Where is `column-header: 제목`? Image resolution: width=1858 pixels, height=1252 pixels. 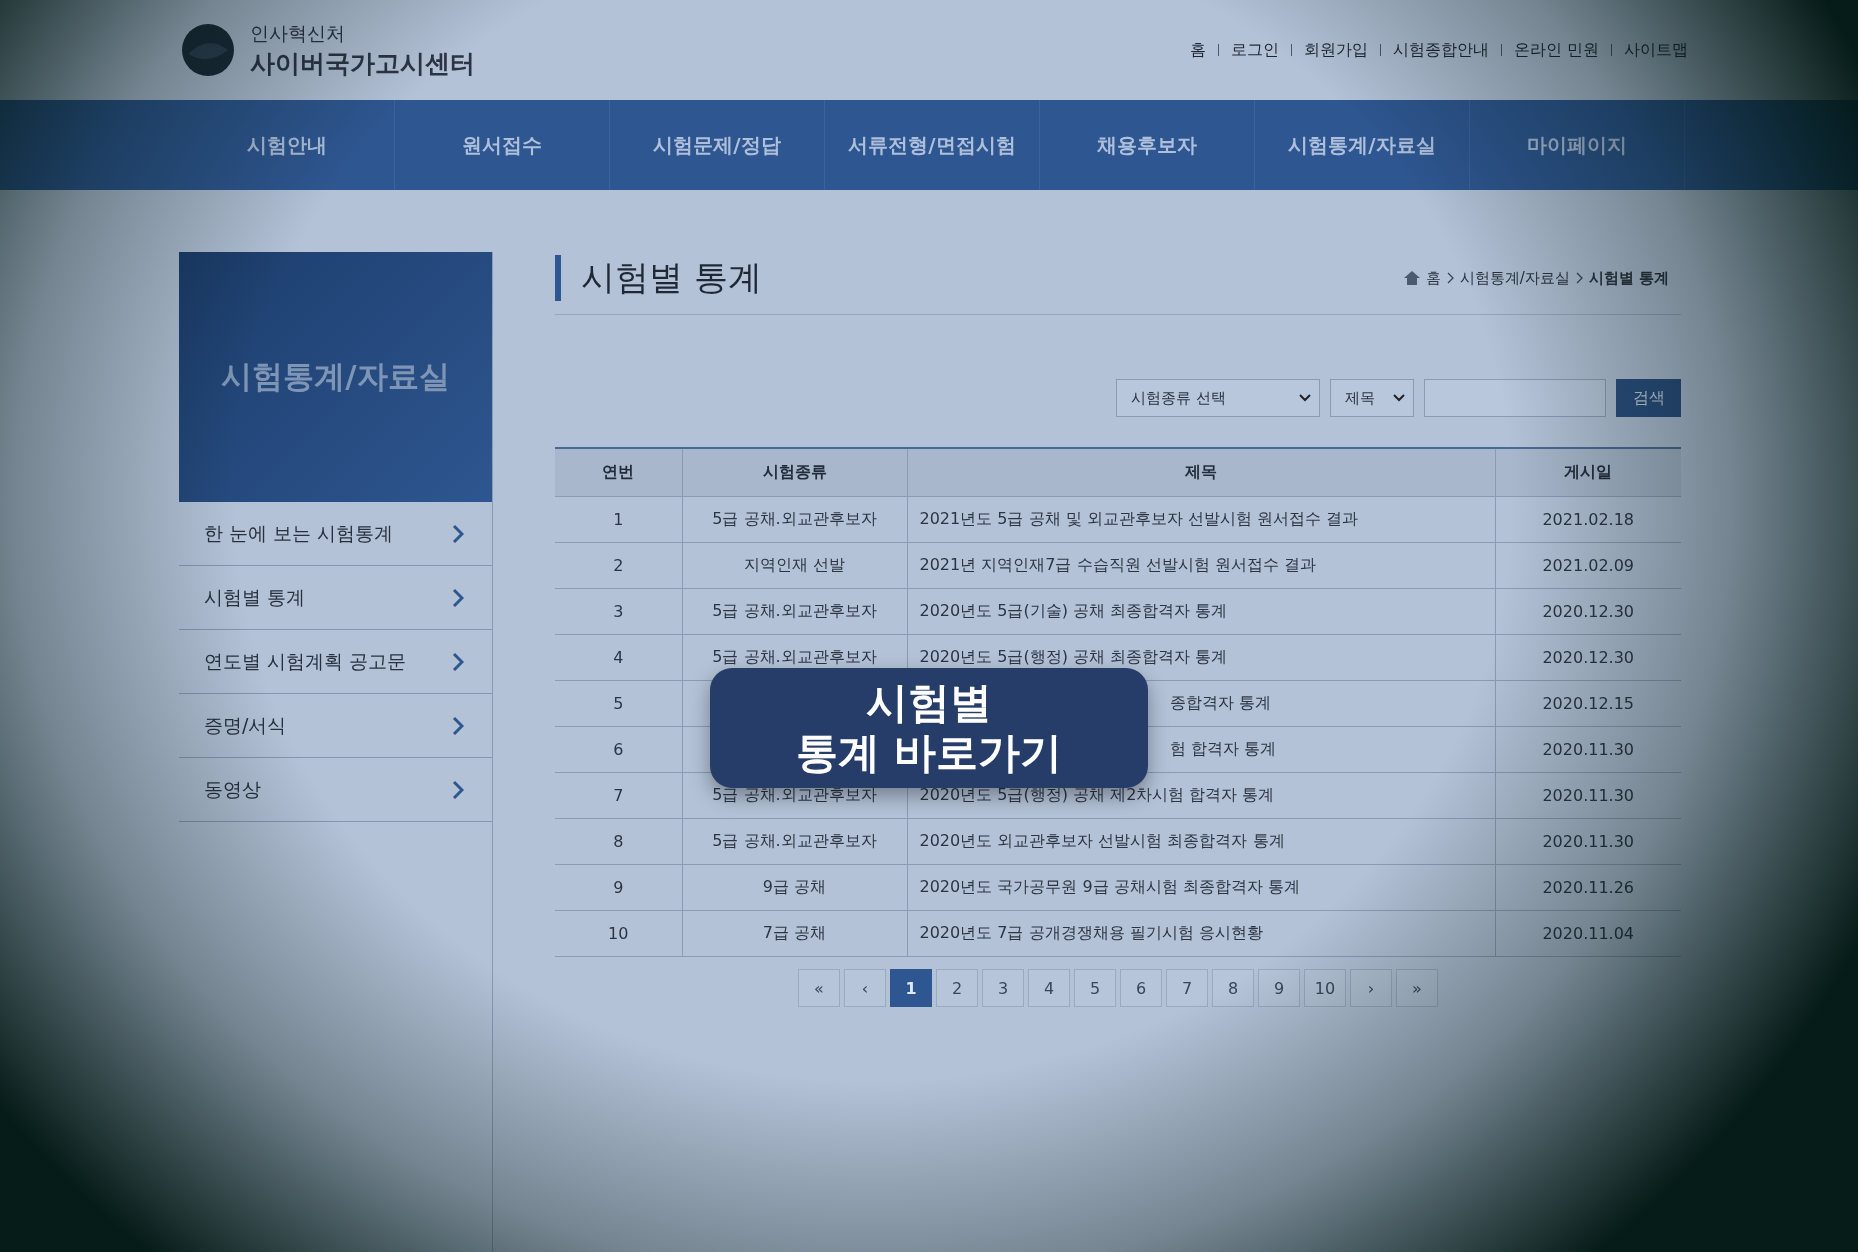 column-header: 제목 is located at coordinates (1201, 472).